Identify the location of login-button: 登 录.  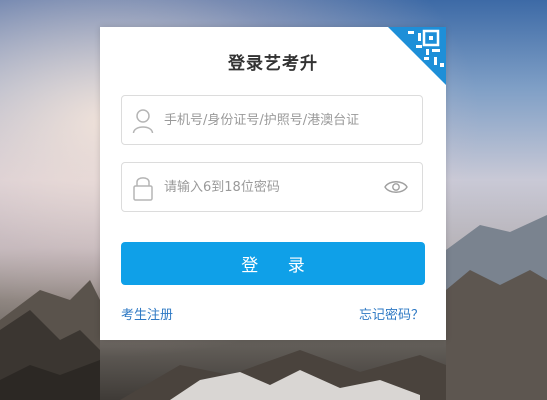
(273, 263).